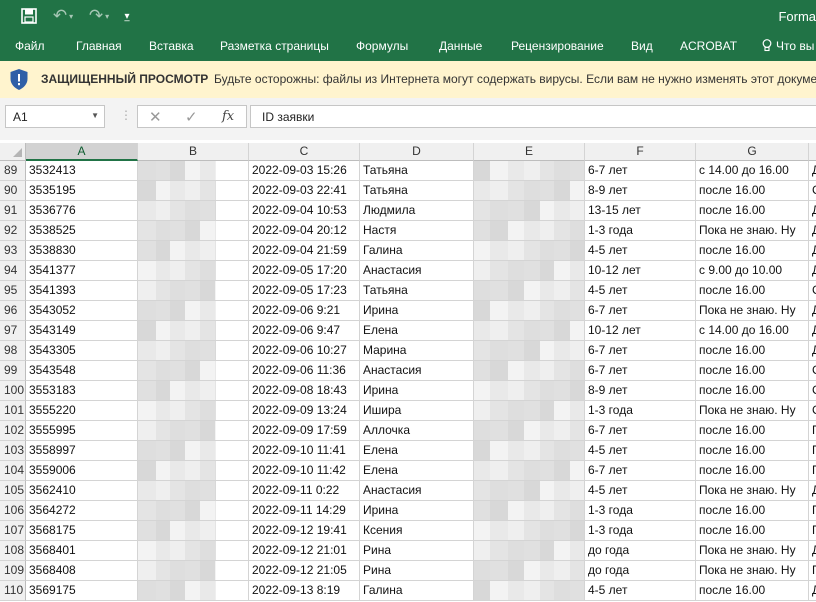 Image resolution: width=816 pixels, height=602 pixels. What do you see at coordinates (304, 291) in the screenshot?
I see `cell-c: 2022-09-05 17:23` at bounding box center [304, 291].